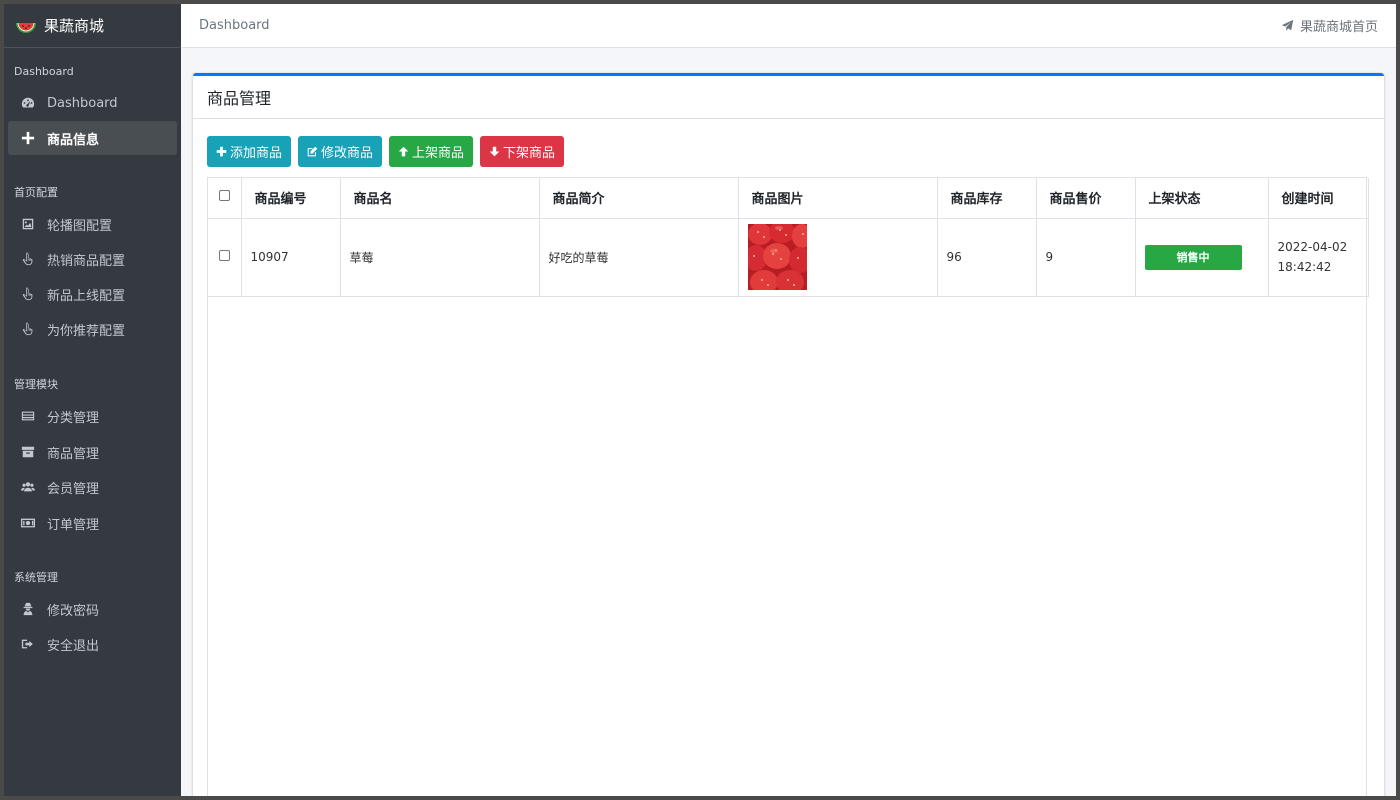 The image size is (1400, 800). I want to click on take-off-shelf-button: 下架商品, so click(522, 151).